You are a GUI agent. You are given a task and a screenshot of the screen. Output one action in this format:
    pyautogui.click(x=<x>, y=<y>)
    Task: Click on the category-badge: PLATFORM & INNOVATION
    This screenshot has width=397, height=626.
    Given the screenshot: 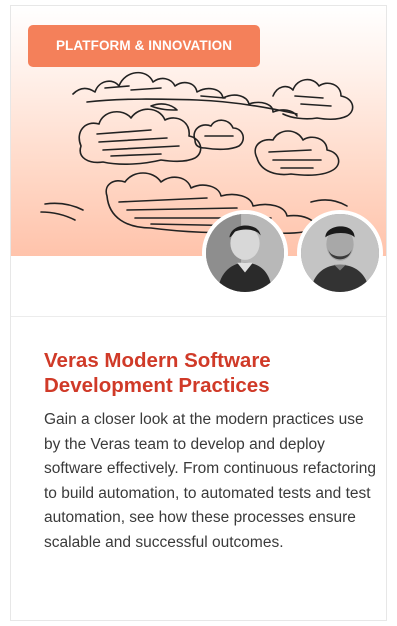 What is the action you would take?
    pyautogui.click(x=144, y=46)
    